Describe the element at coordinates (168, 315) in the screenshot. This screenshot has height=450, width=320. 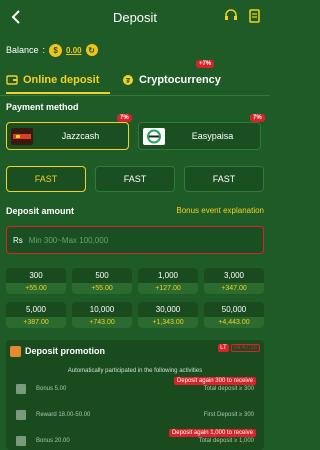
I see `amount-option: 30,000 +1,343.00` at that location.